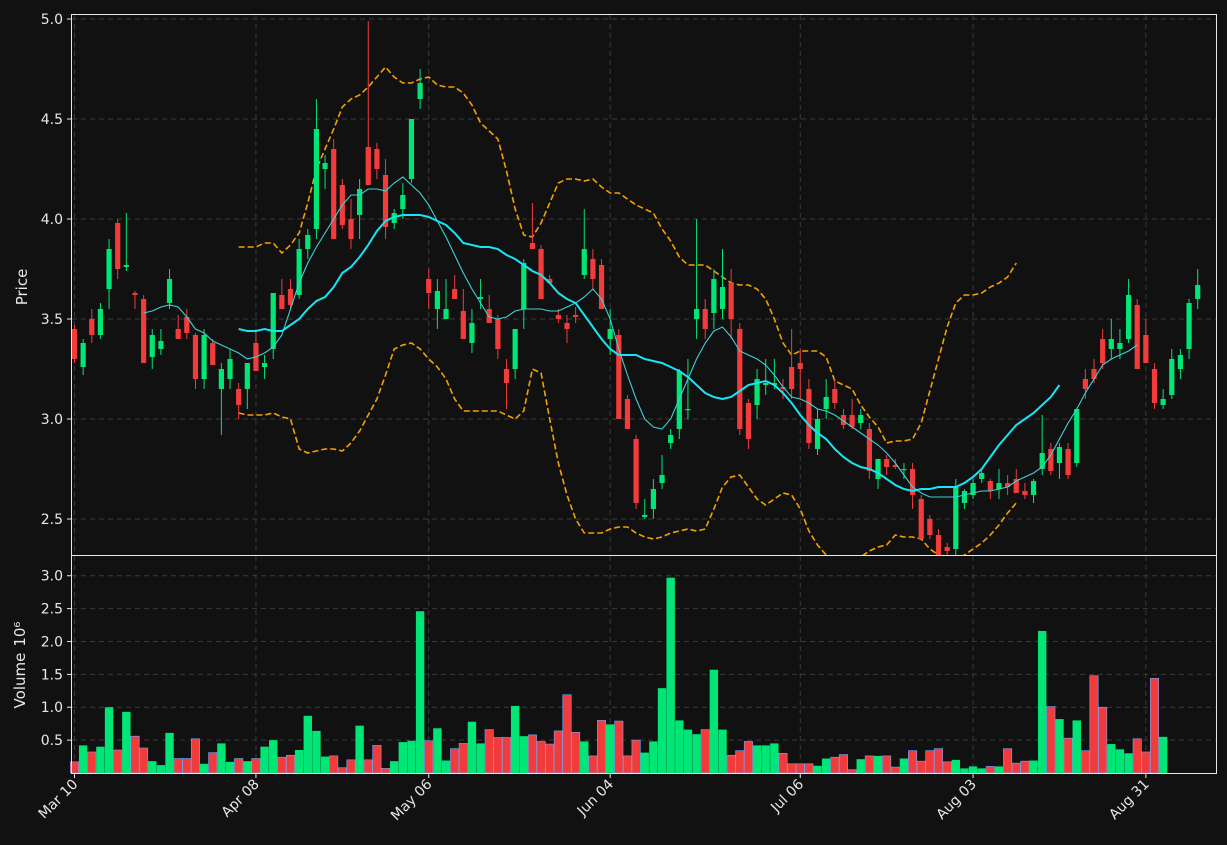  What do you see at coordinates (52, 520) in the screenshot?
I see `price-tick-label: 2.5` at bounding box center [52, 520].